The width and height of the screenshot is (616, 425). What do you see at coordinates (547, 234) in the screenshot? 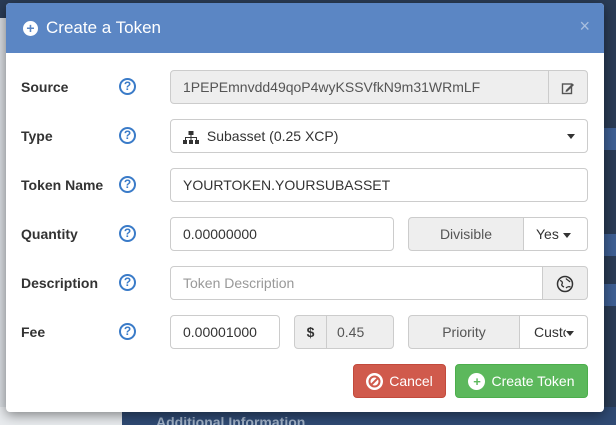
I see `divisible-value: Yes` at bounding box center [547, 234].